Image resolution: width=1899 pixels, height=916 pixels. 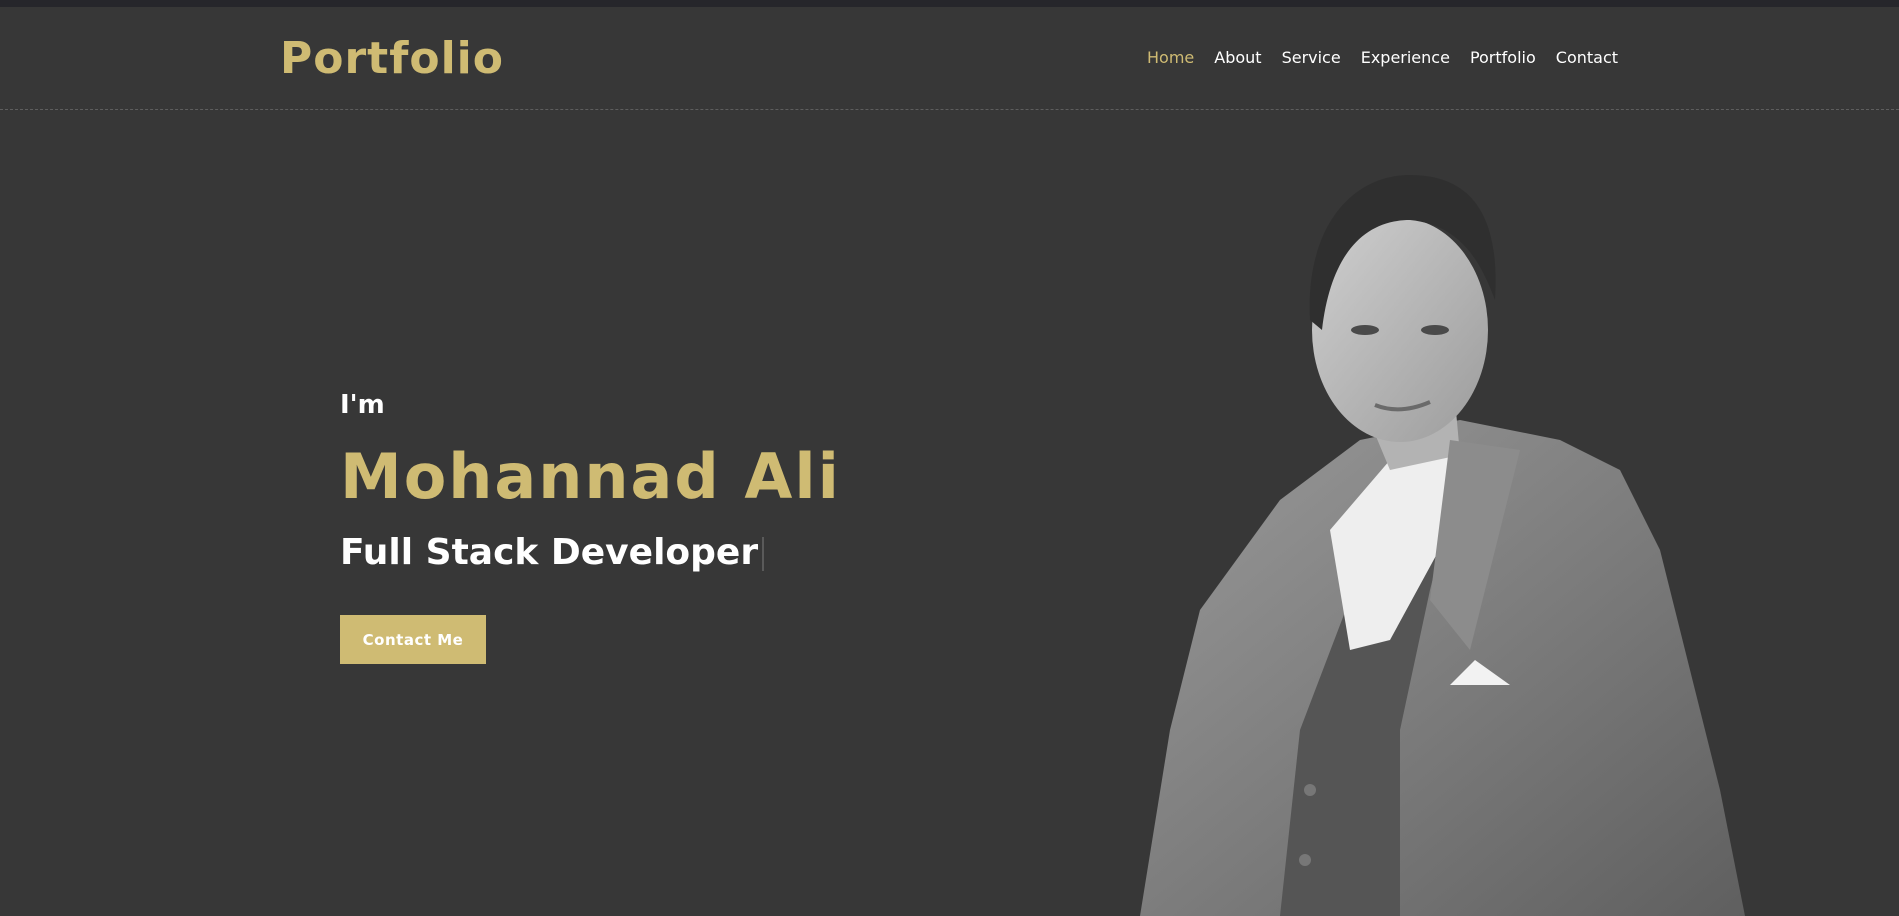 What do you see at coordinates (1237, 57) in the screenshot?
I see `nav-about: About` at bounding box center [1237, 57].